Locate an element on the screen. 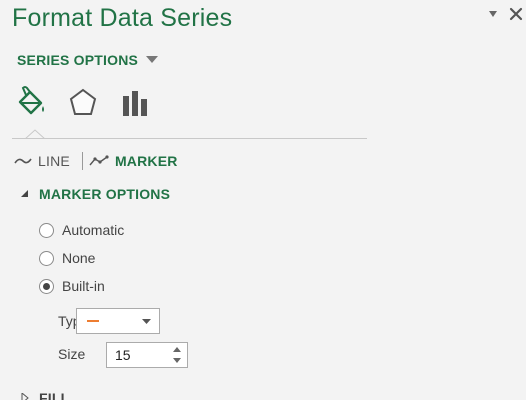  pin-dropdown-icon is located at coordinates (493, 14).